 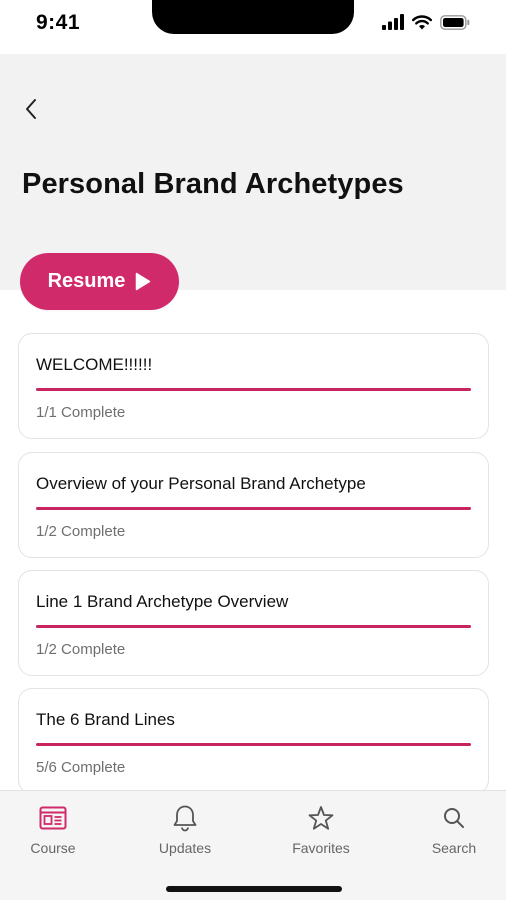 What do you see at coordinates (81, 412) in the screenshot?
I see `lesson-progress-text: 1/1 Complete` at bounding box center [81, 412].